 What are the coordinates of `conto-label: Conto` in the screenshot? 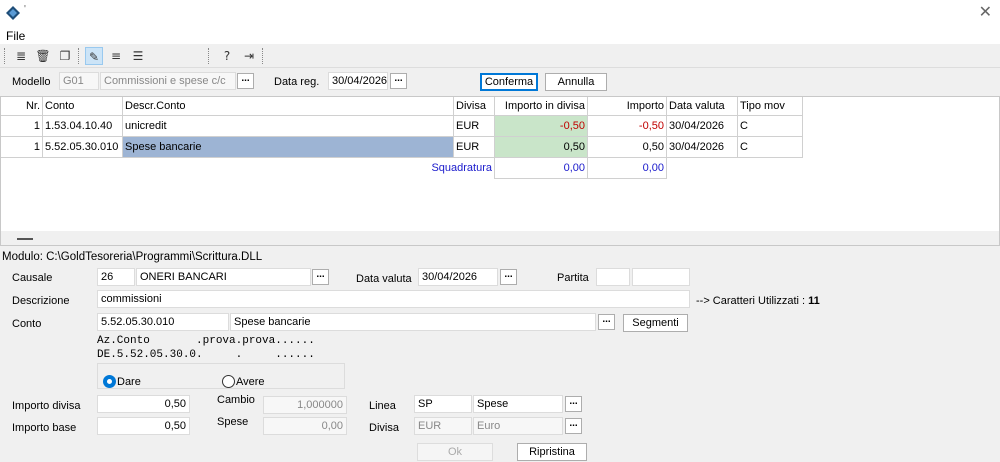 It's located at (27, 324).